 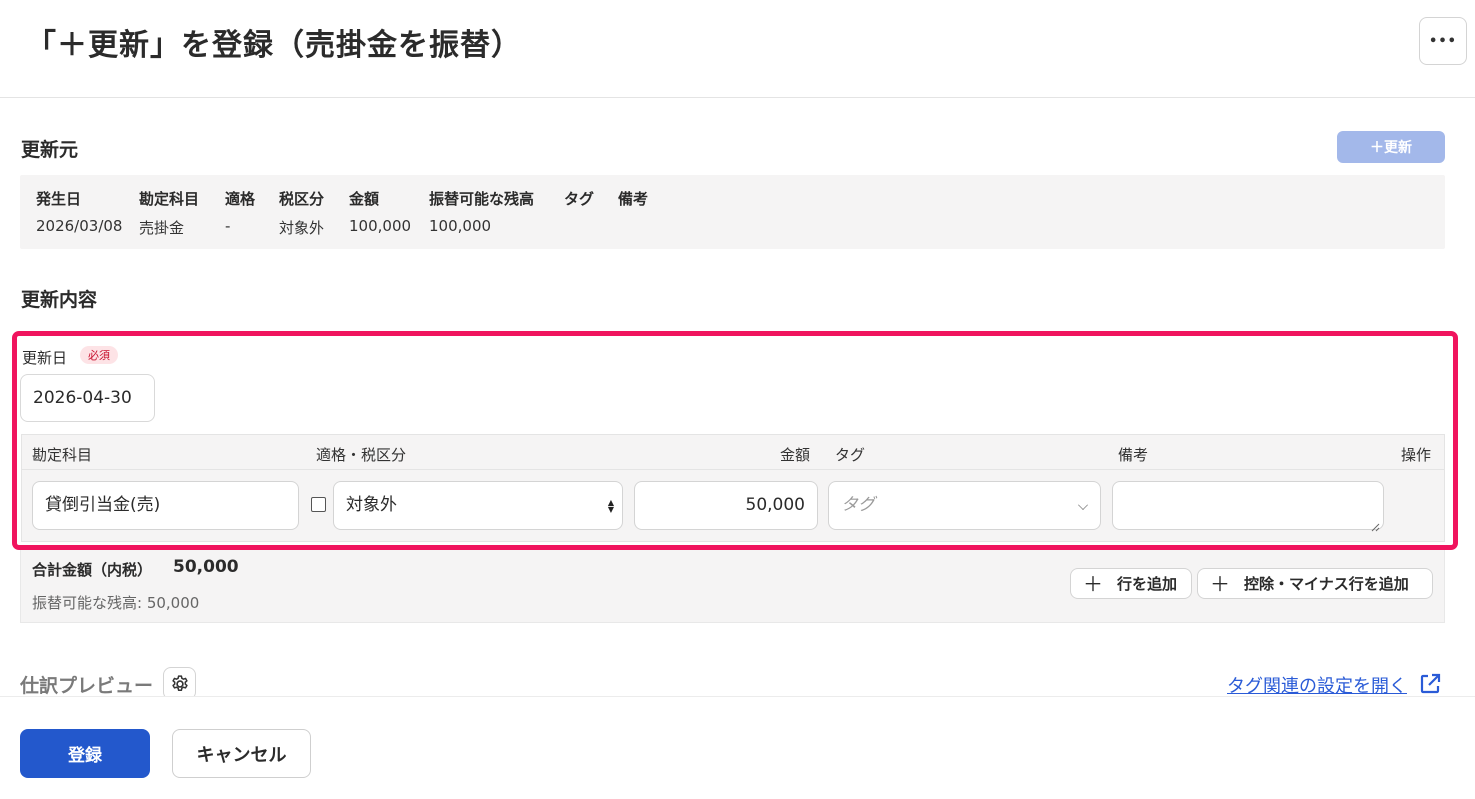 What do you see at coordinates (1430, 684) in the screenshot?
I see `external-link-icon` at bounding box center [1430, 684].